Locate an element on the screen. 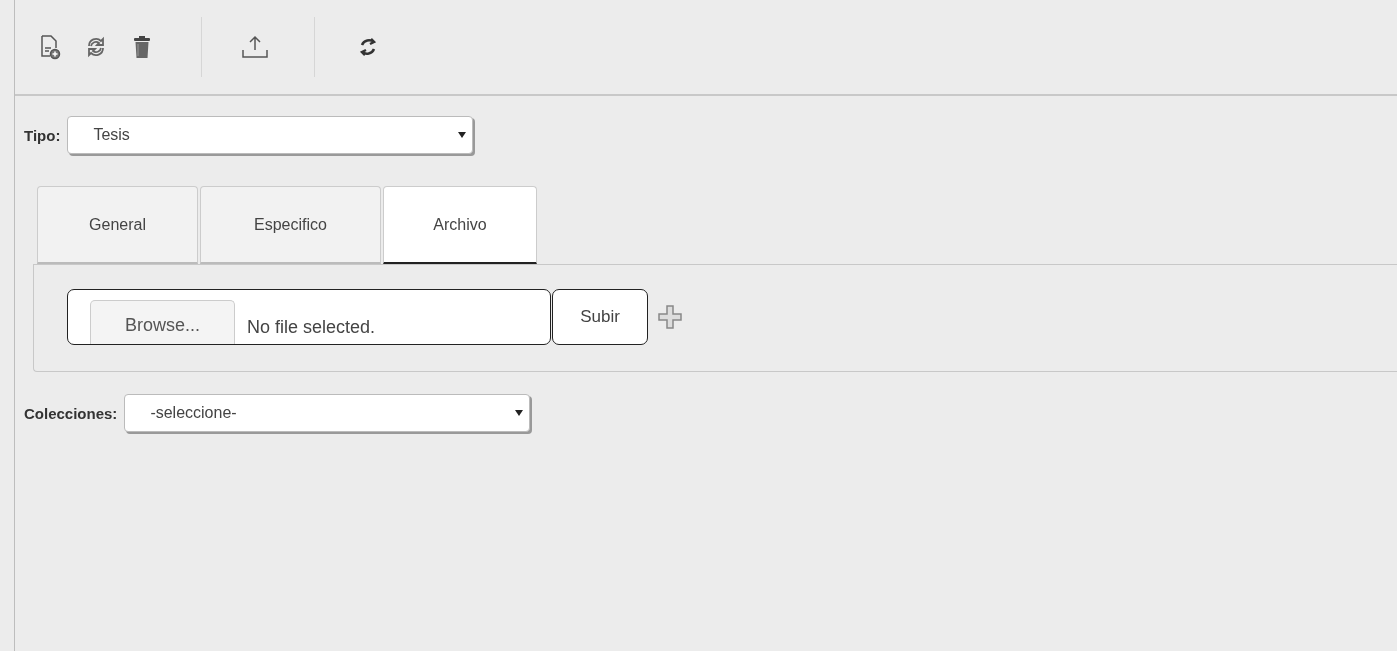  field-label: Tipo: is located at coordinates (42, 135).